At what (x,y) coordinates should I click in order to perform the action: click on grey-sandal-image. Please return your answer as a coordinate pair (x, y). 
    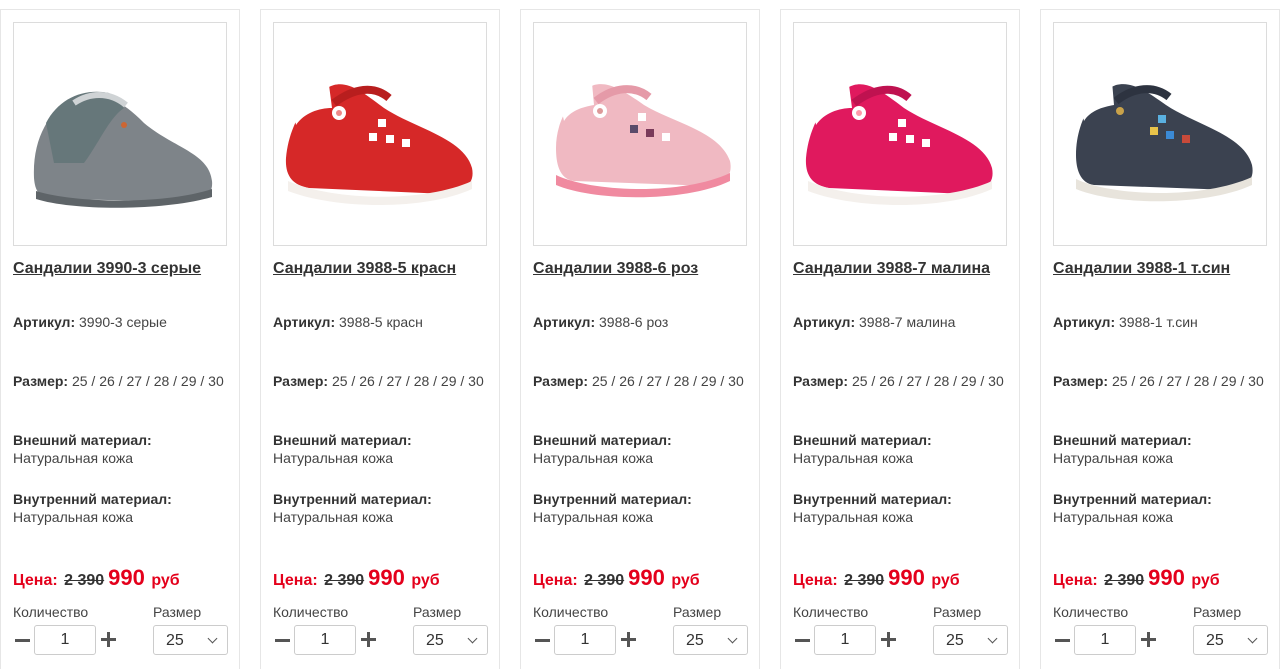
    Looking at the image, I should click on (120, 134).